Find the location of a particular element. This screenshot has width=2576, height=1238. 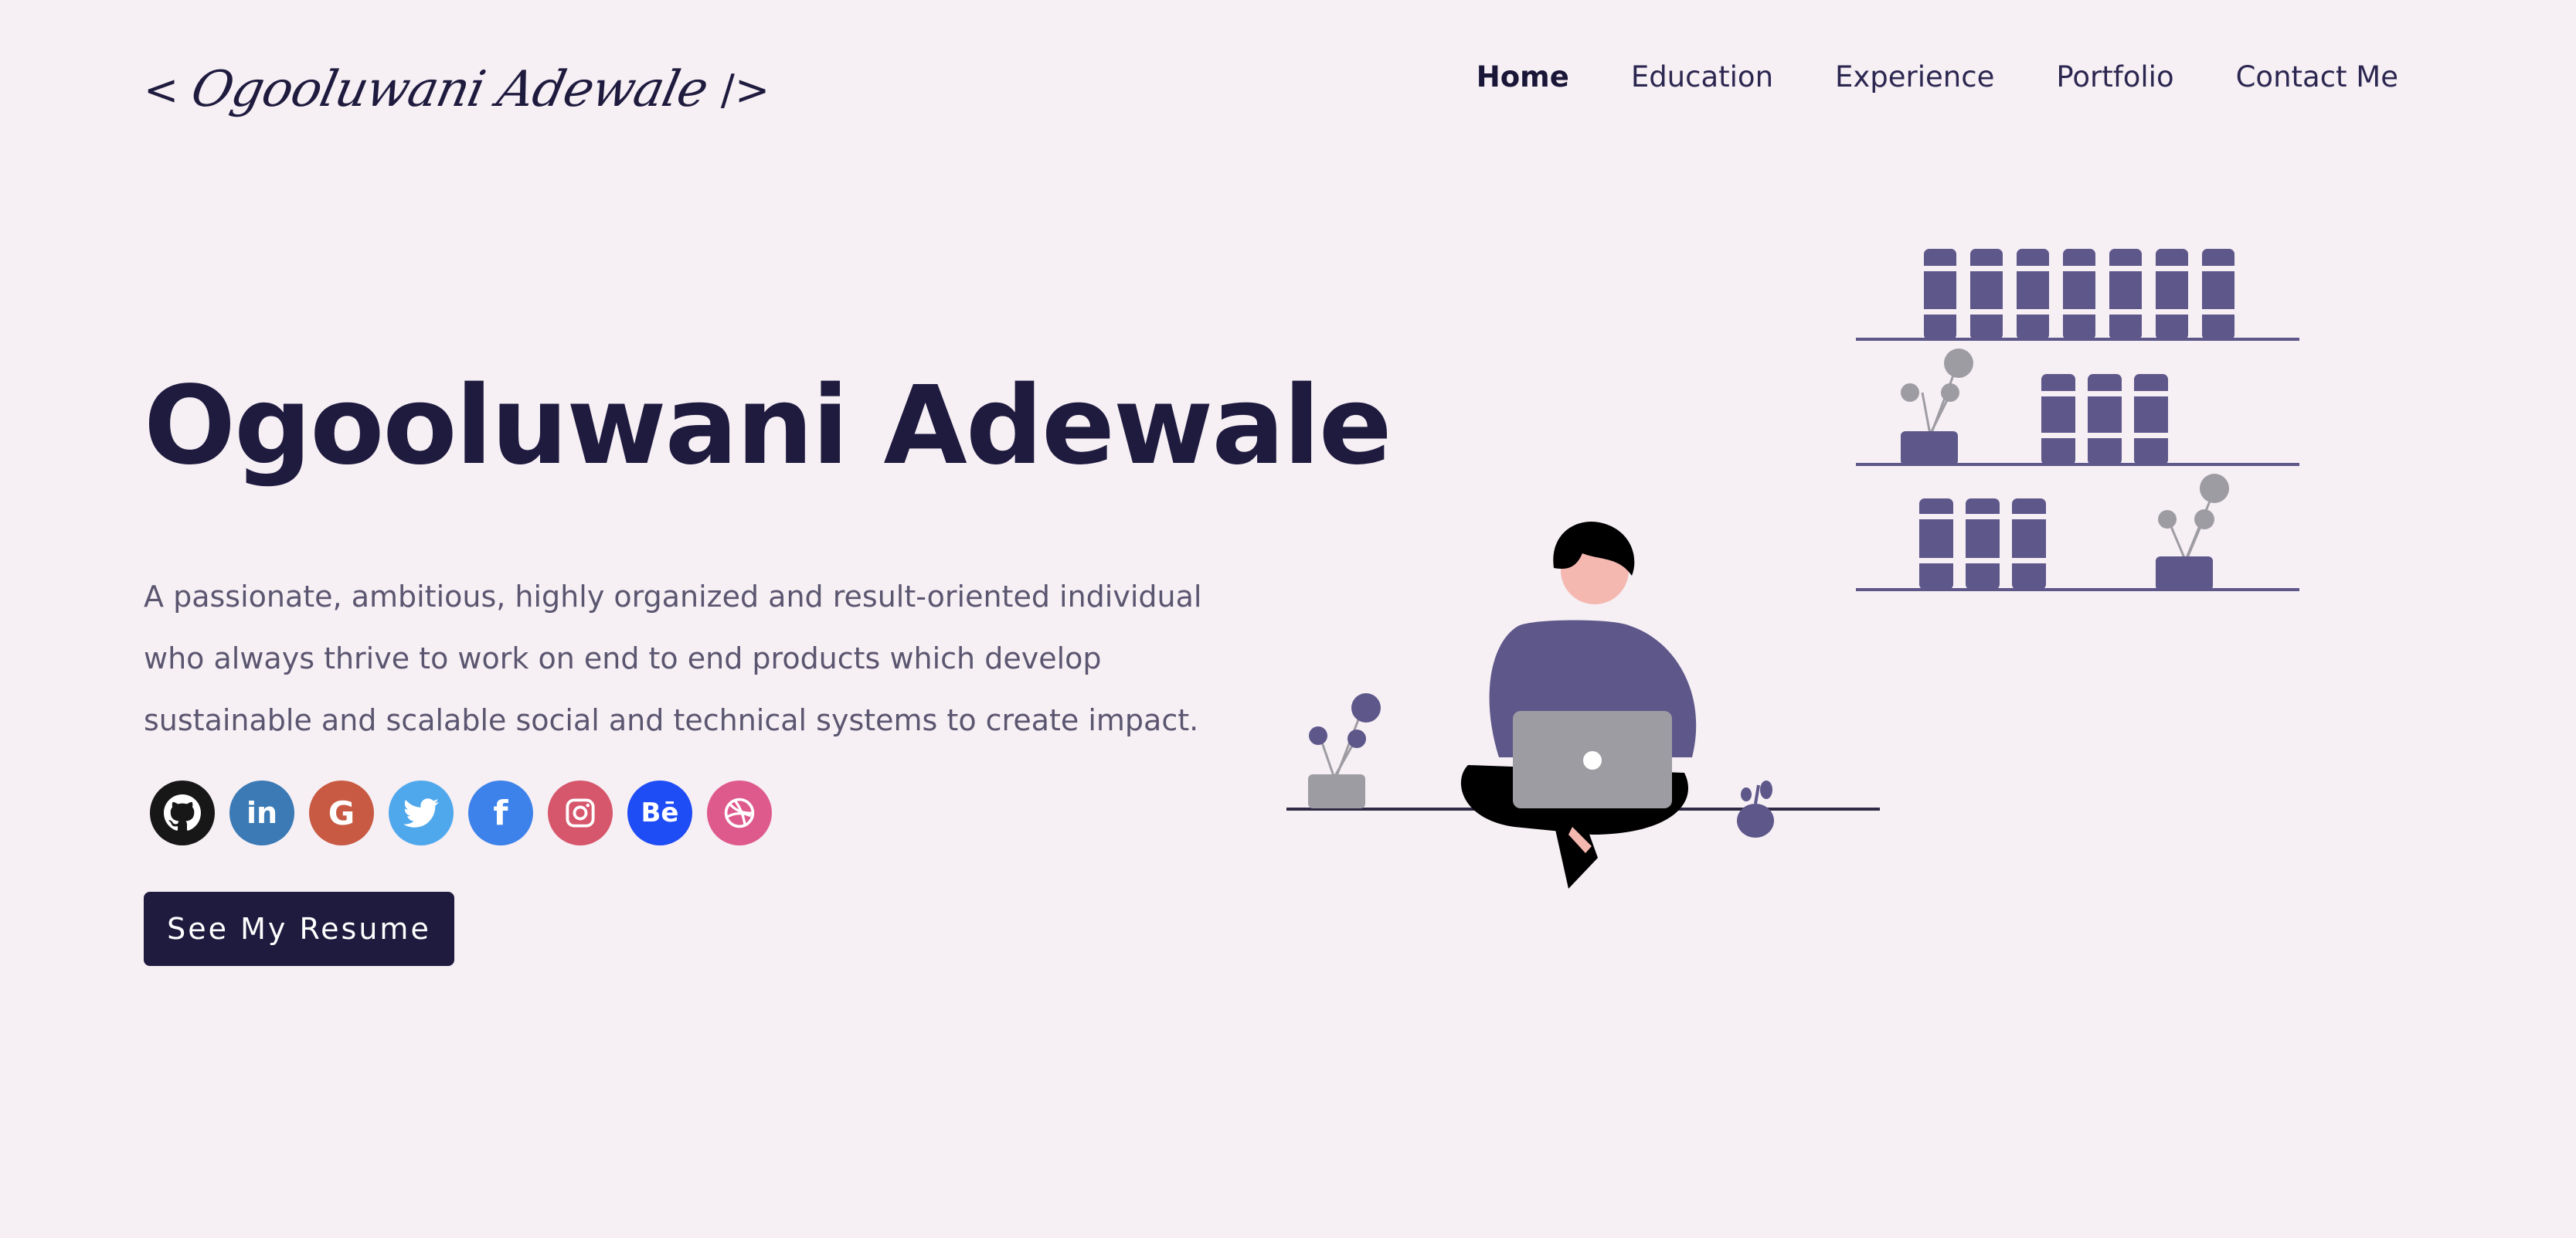

twitter-link is located at coordinates (421, 813).